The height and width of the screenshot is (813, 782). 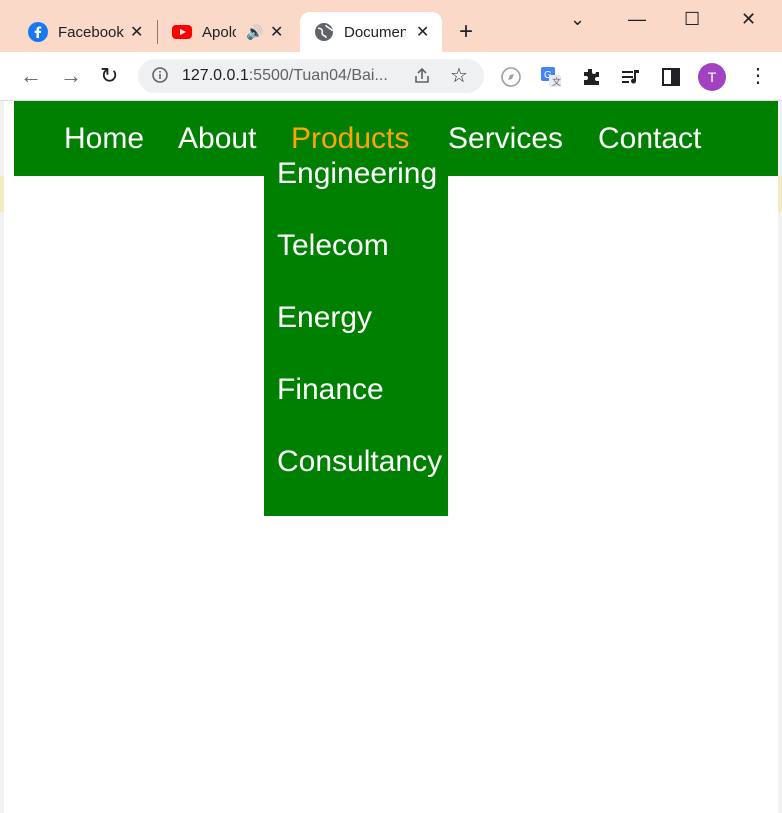 What do you see at coordinates (182, 32) in the screenshot?
I see `youtube-icon` at bounding box center [182, 32].